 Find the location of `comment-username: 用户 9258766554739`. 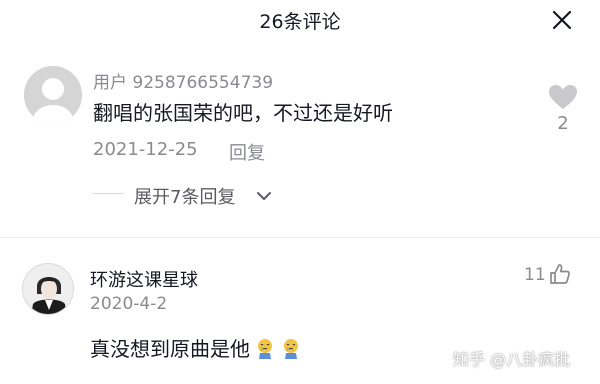

comment-username: 用户 9258766554739 is located at coordinates (183, 80).